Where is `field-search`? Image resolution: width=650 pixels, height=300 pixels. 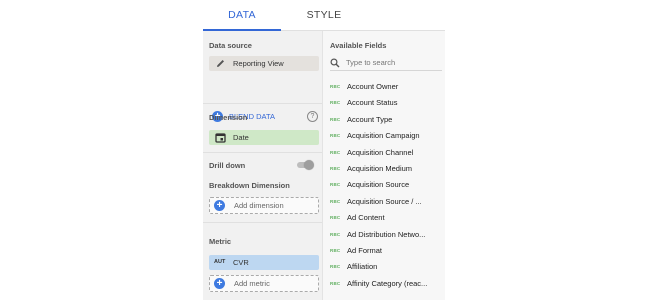
field-search is located at coordinates (386, 63).